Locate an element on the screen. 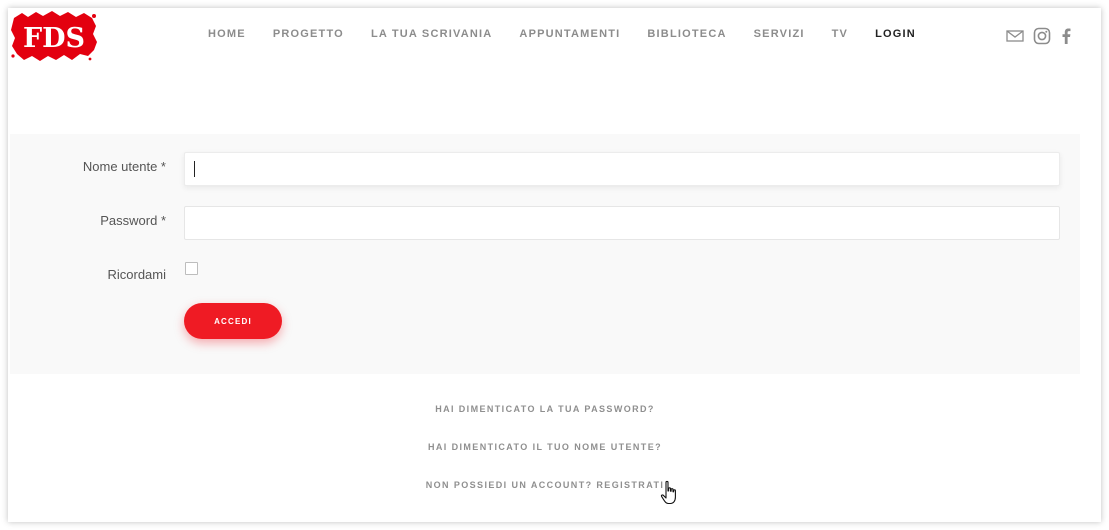 The image size is (1109, 530). username-label: Nome utente * is located at coordinates (124, 166).